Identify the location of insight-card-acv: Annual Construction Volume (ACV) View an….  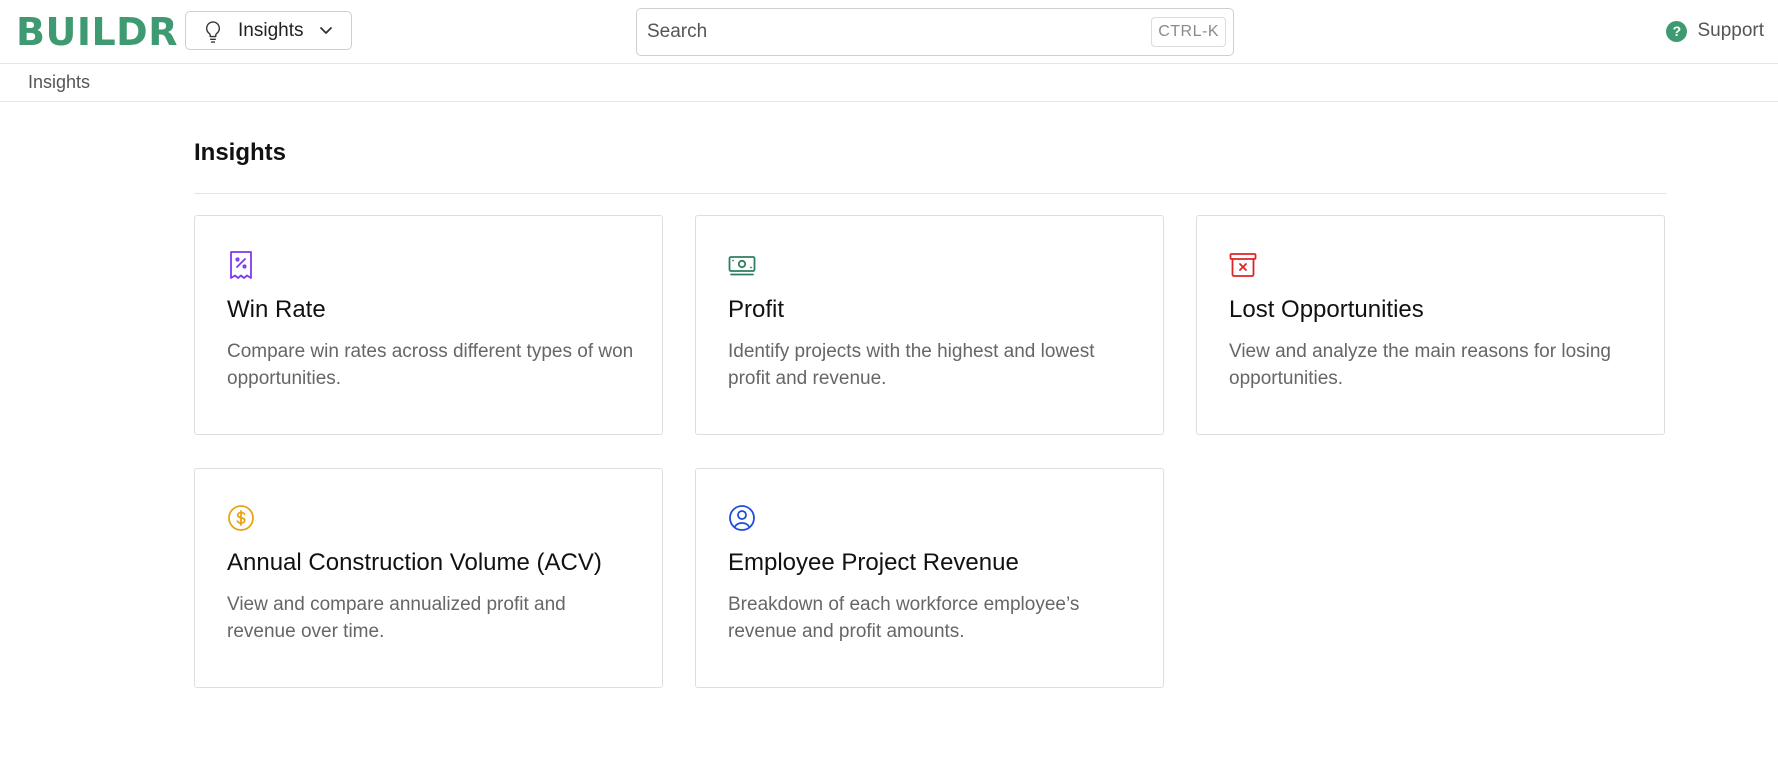
(428, 578).